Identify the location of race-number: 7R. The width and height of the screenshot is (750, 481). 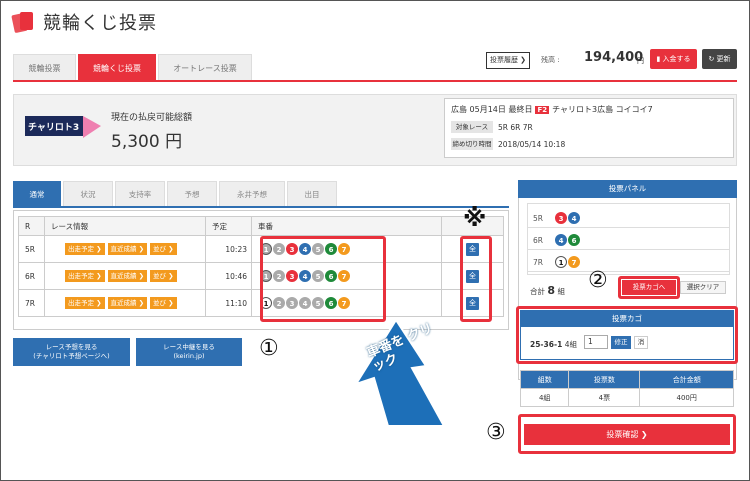
(31, 303).